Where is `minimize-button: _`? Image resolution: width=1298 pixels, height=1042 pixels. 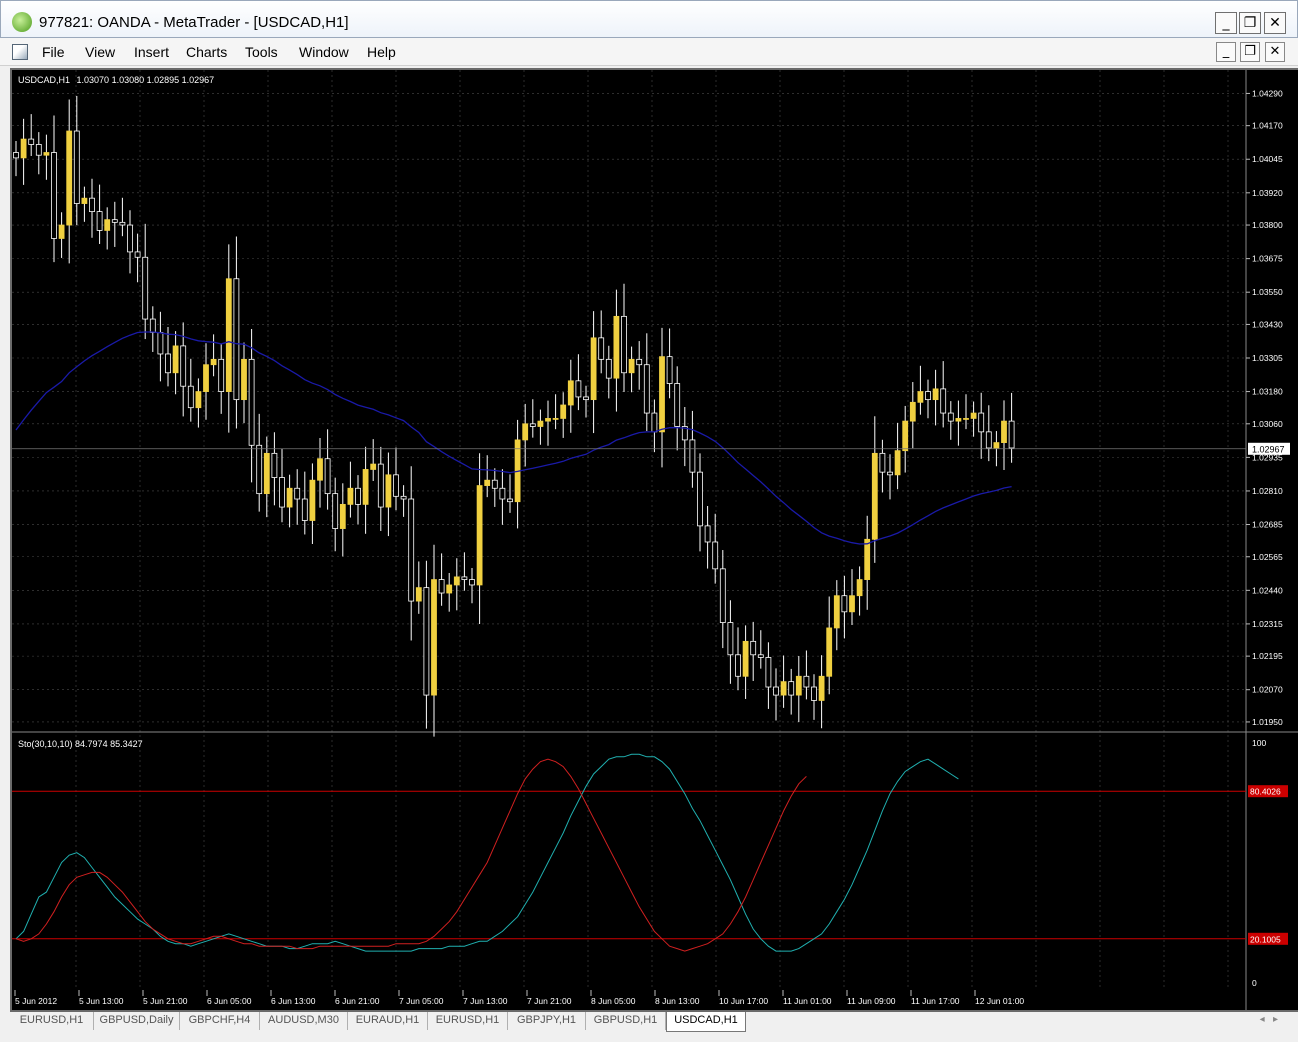 minimize-button: _ is located at coordinates (1226, 23).